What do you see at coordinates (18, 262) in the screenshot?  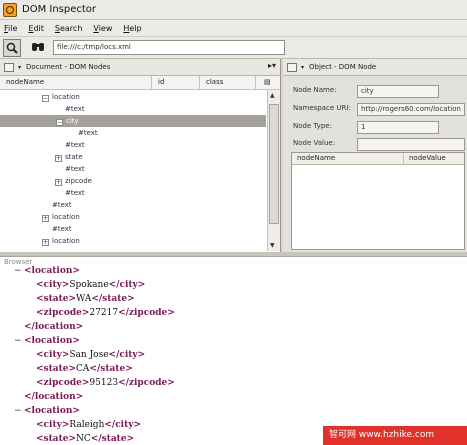 I see `browser-pane-label: Browser` at bounding box center [18, 262].